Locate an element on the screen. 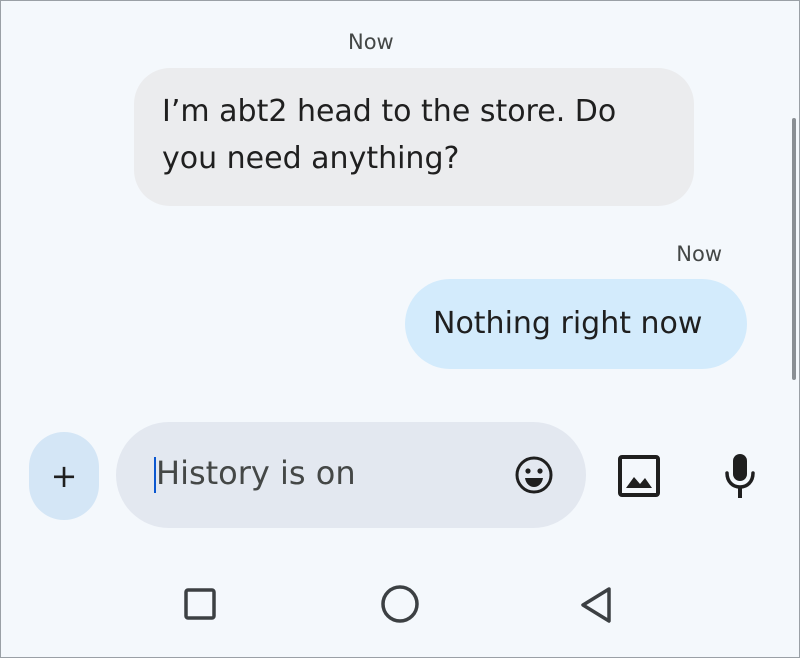 This screenshot has width=800, height=658. home-icon is located at coordinates (400, 604).